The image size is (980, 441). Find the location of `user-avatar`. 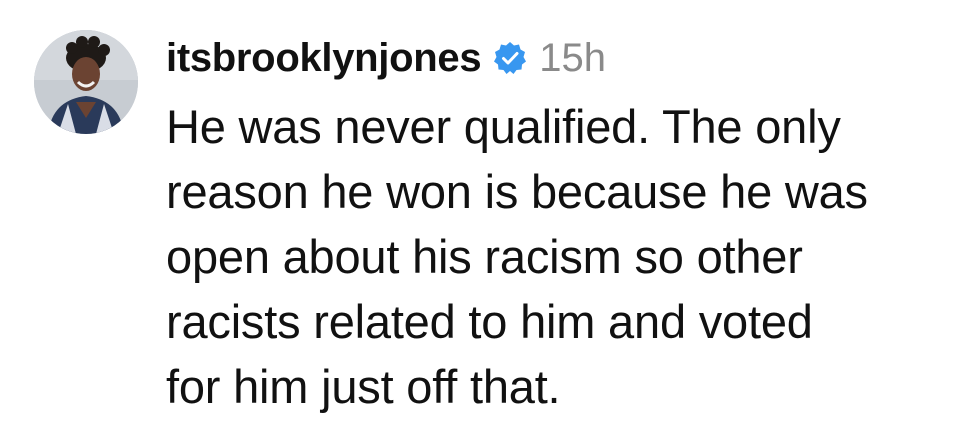

user-avatar is located at coordinates (86, 82).